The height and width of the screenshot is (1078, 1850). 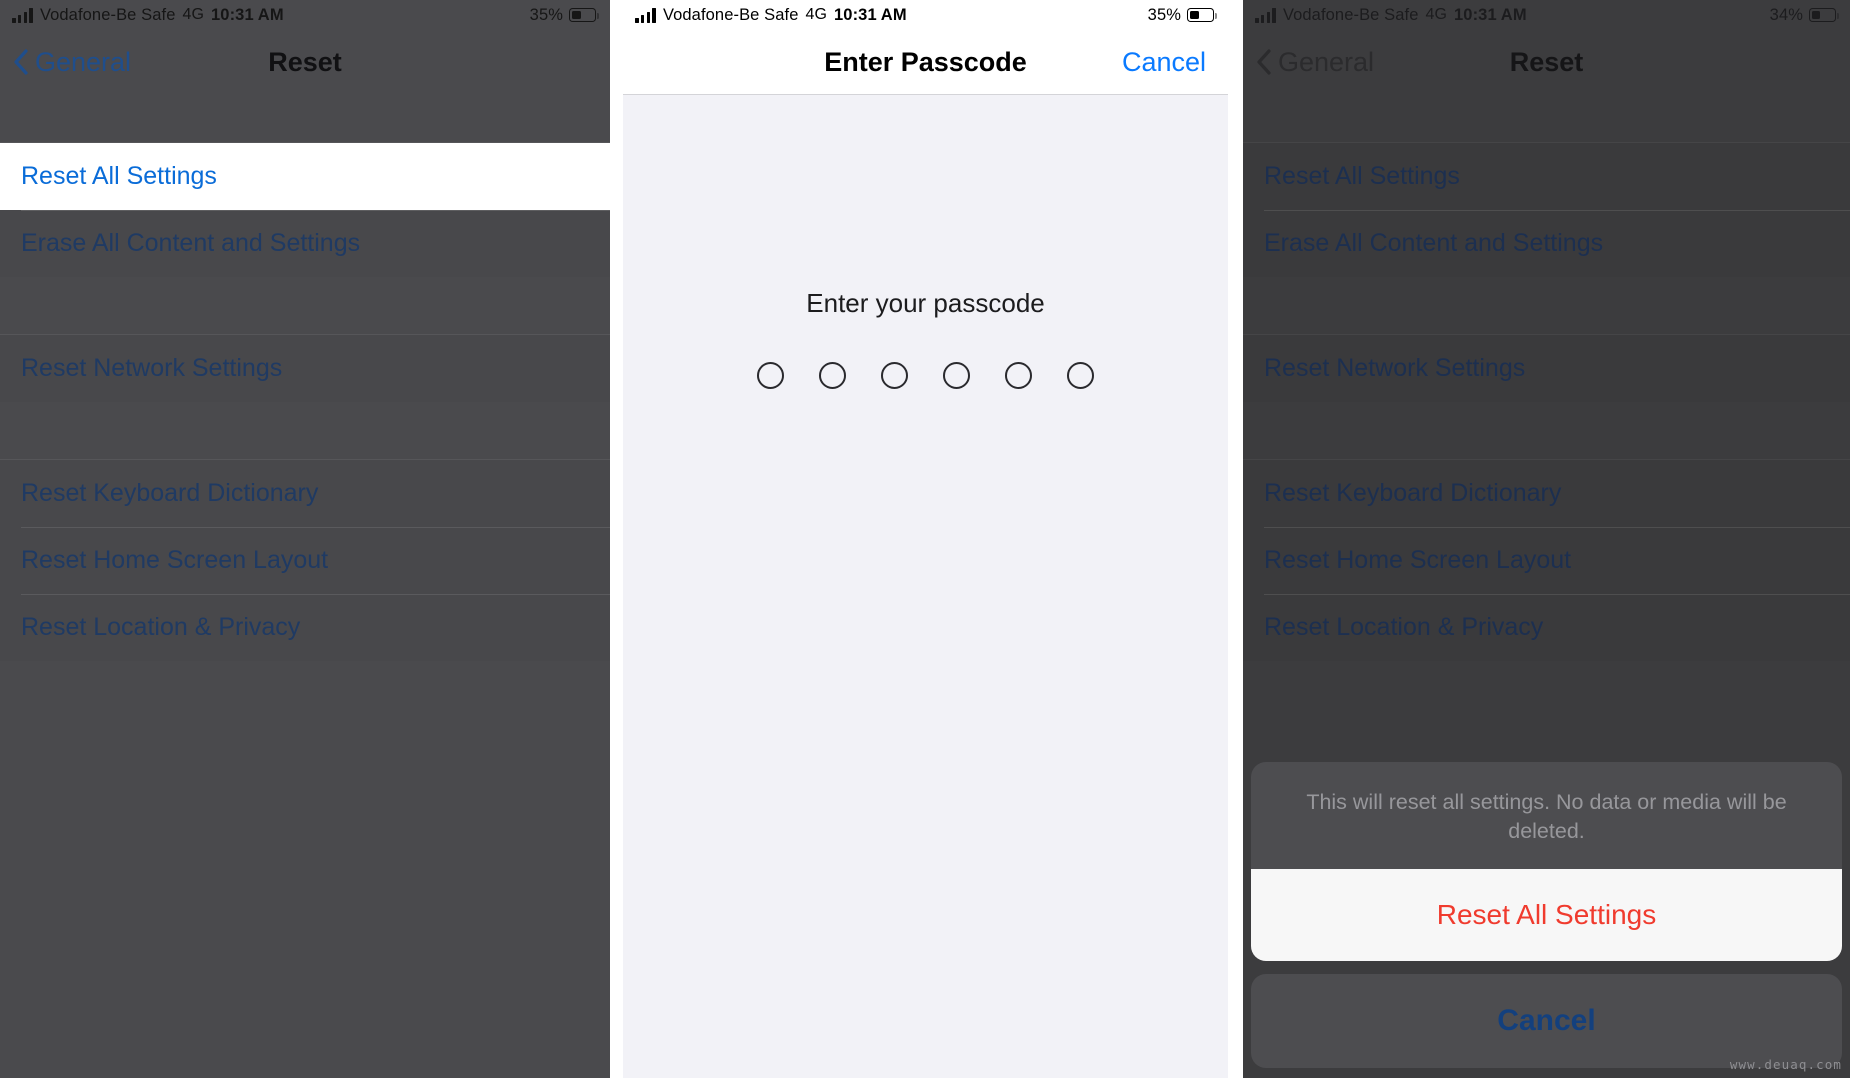 What do you see at coordinates (925, 303) in the screenshot?
I see `passcode-prompt: Enter your passcode` at bounding box center [925, 303].